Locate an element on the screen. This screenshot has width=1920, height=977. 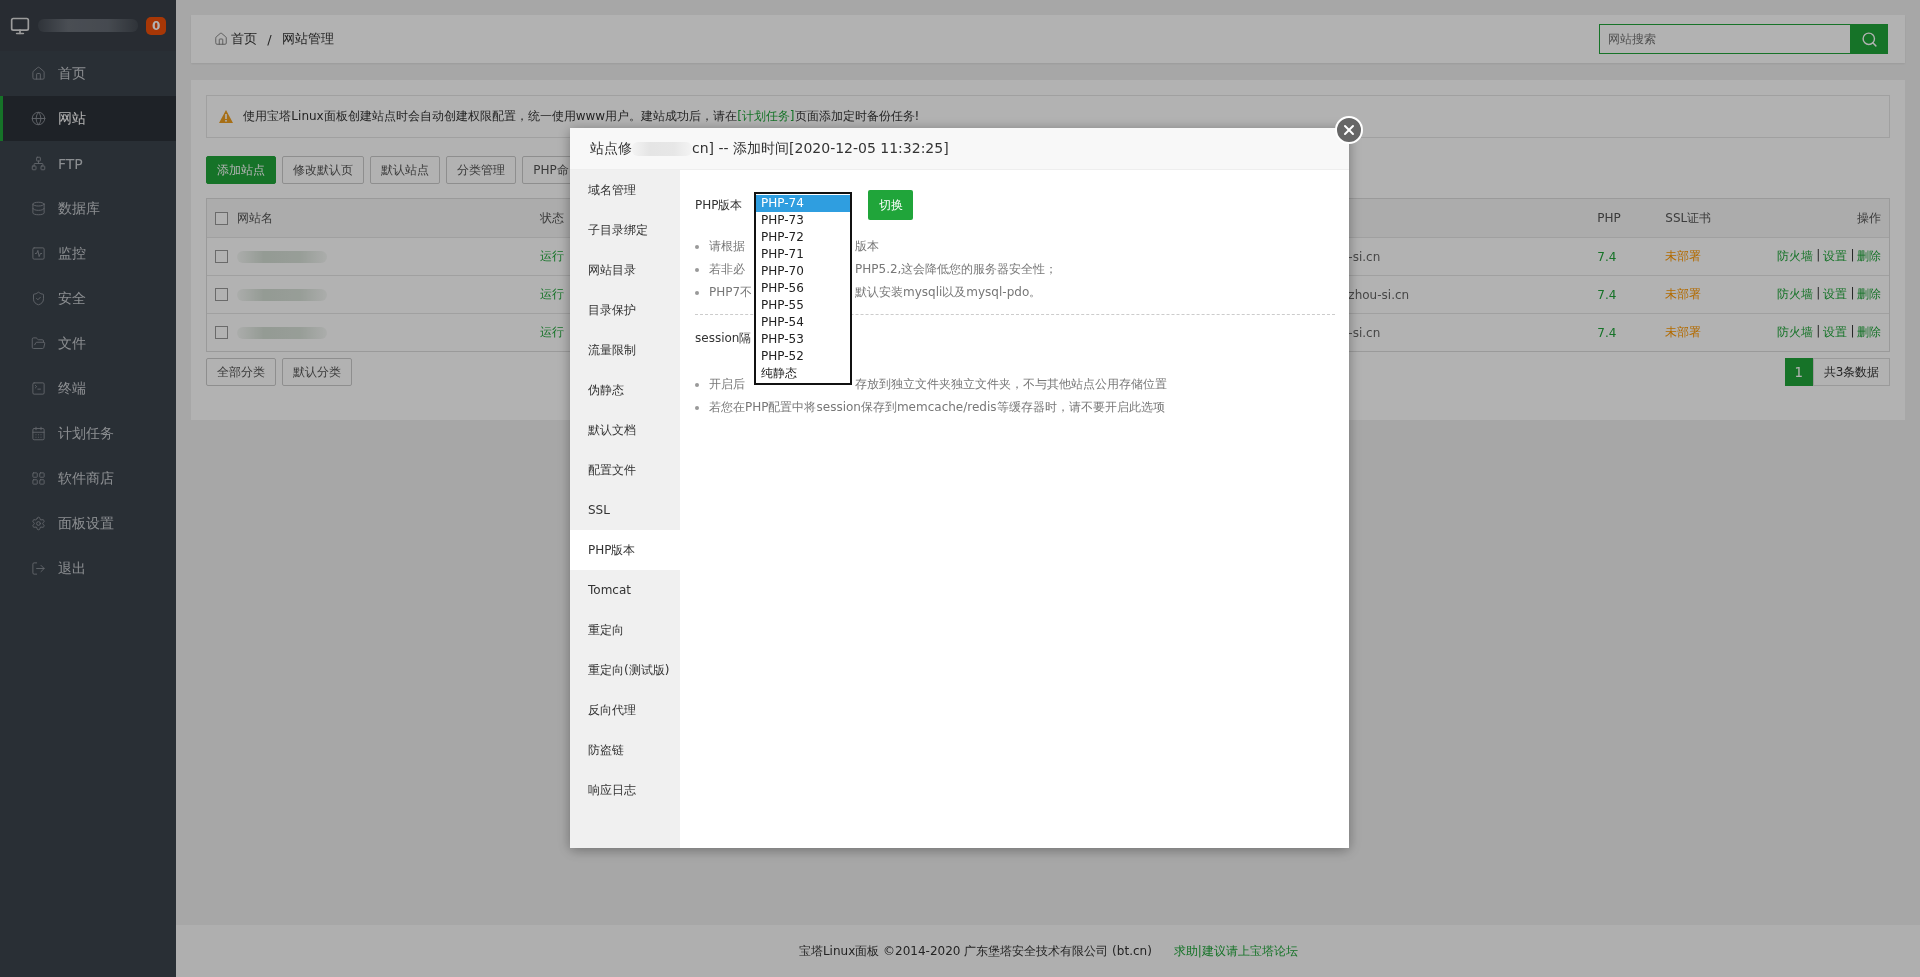
settings-icon is located at coordinates (38, 523).